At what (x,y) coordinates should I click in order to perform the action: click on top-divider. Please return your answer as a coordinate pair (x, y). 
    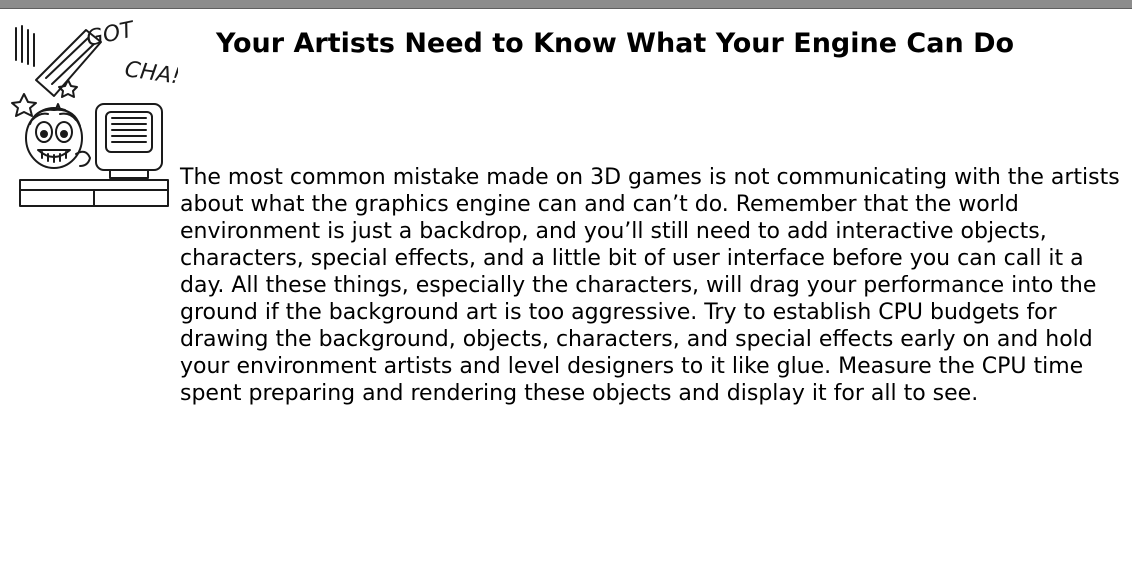
    Looking at the image, I should click on (566, 4).